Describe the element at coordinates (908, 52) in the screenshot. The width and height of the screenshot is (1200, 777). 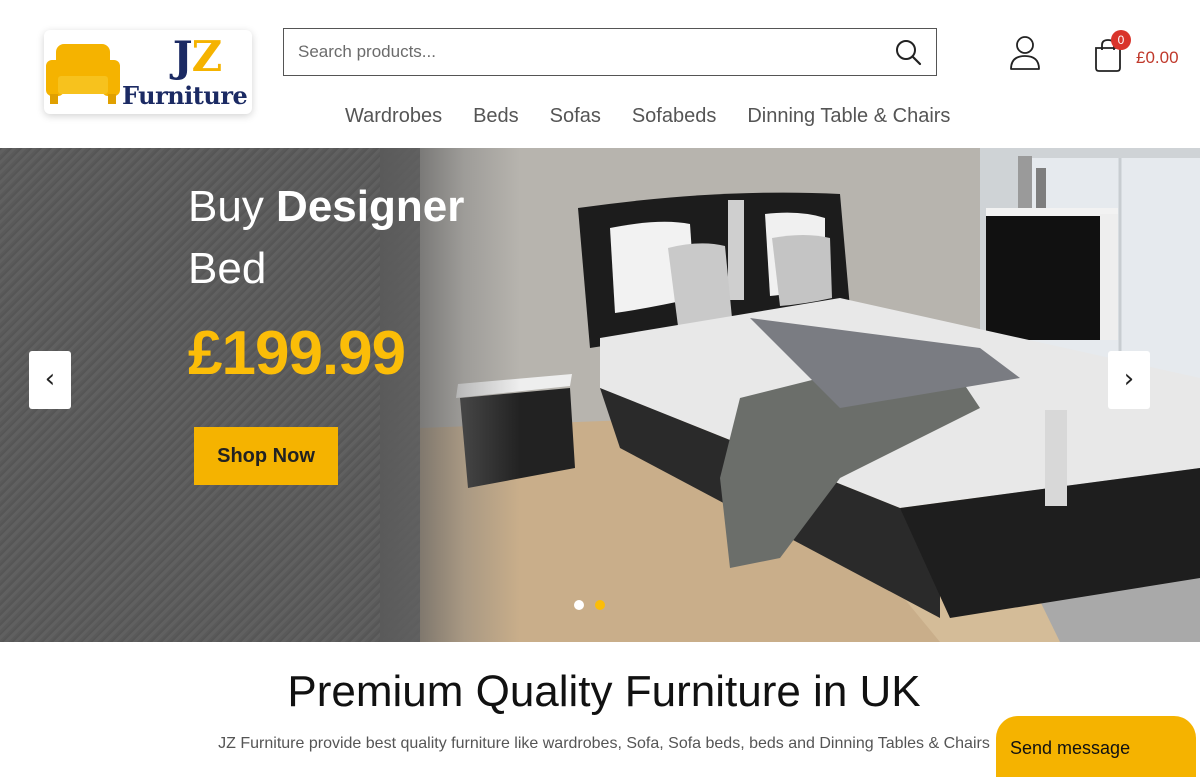
I see `search-icon` at that location.